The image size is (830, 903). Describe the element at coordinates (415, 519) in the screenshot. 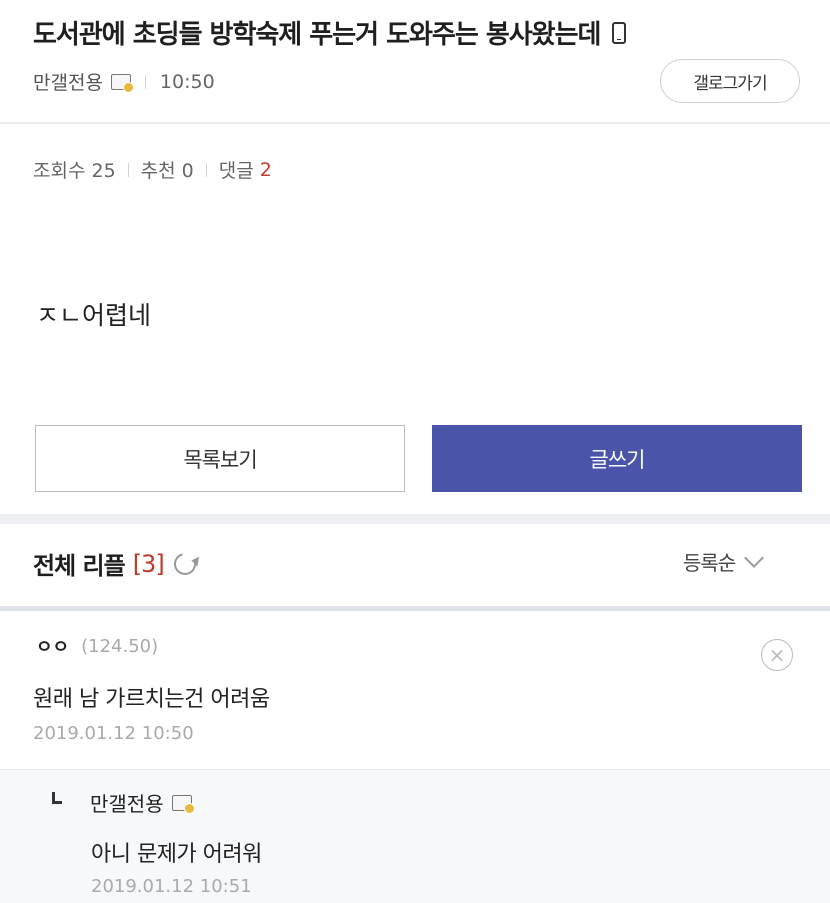

I see `section-divider` at that location.